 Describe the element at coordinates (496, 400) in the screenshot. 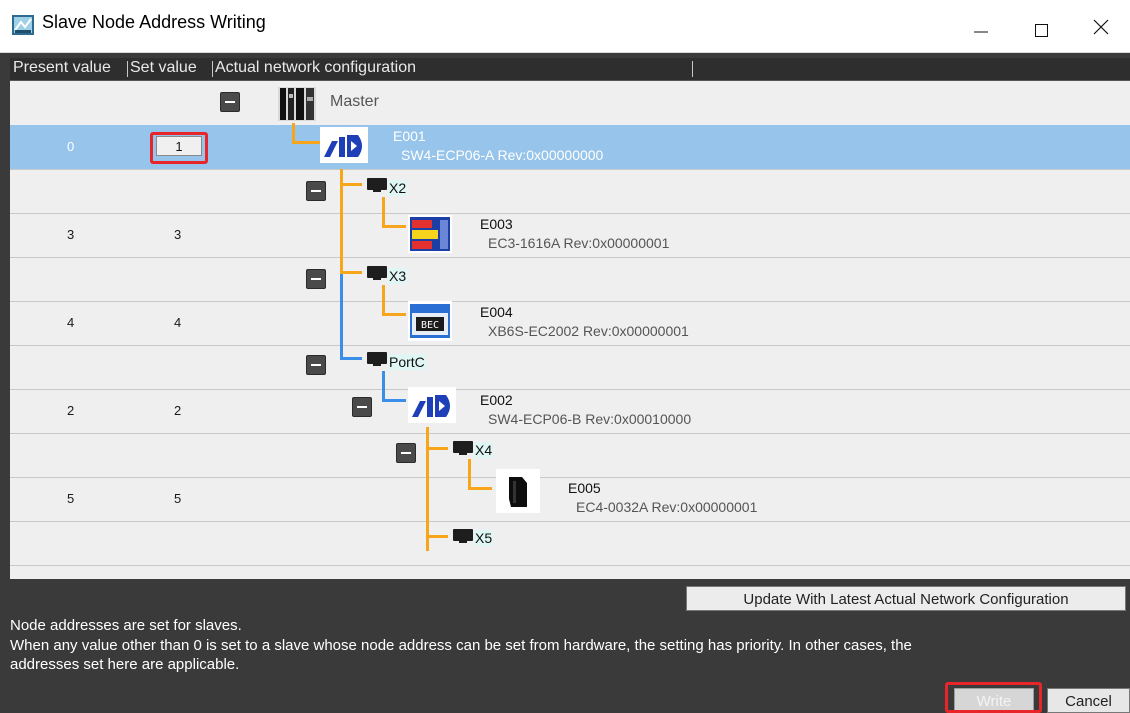

I see `device-name: E002` at that location.